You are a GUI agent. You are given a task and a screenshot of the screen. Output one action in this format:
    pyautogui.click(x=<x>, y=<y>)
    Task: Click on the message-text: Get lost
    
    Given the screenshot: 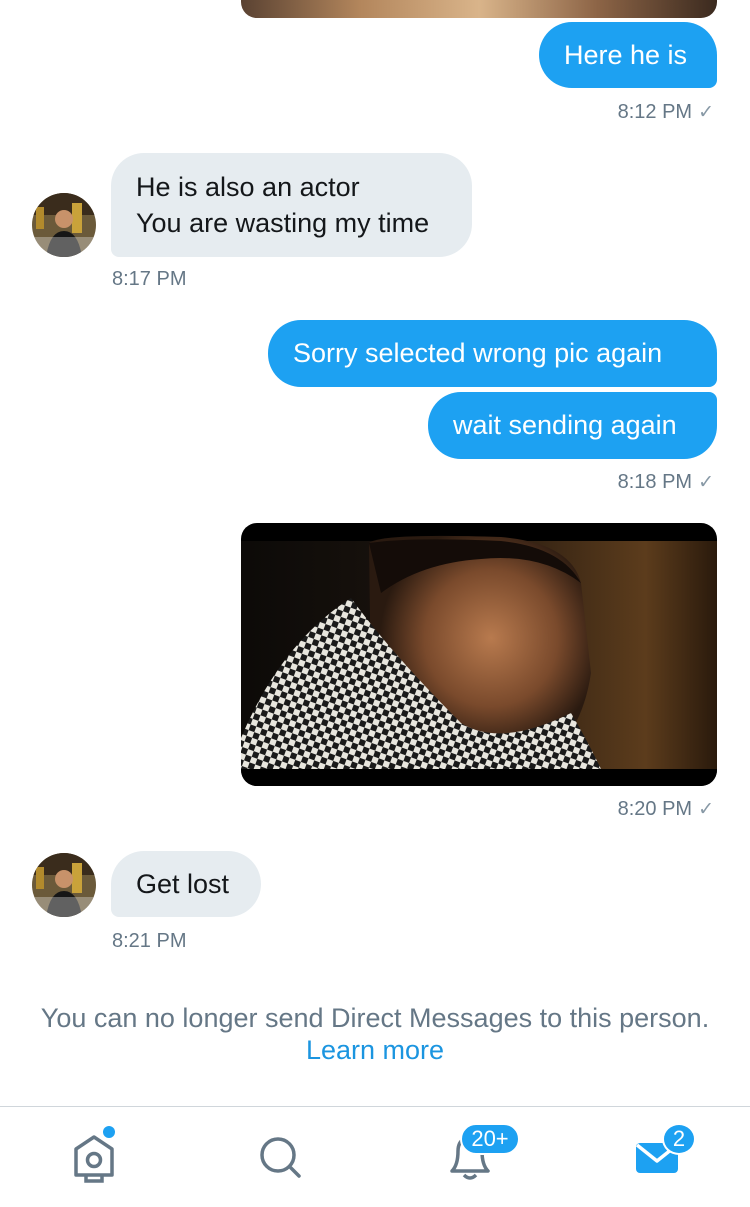 What is the action you would take?
    pyautogui.click(x=183, y=884)
    